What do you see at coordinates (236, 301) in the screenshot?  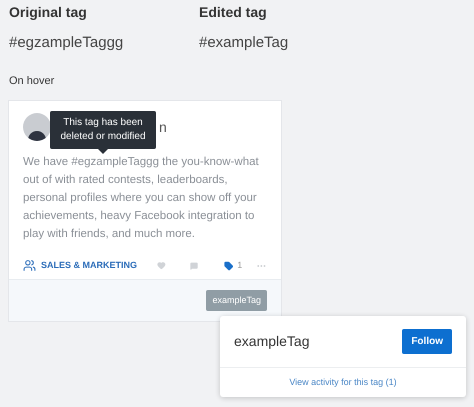 I see `tag-chip: exampleTag` at bounding box center [236, 301].